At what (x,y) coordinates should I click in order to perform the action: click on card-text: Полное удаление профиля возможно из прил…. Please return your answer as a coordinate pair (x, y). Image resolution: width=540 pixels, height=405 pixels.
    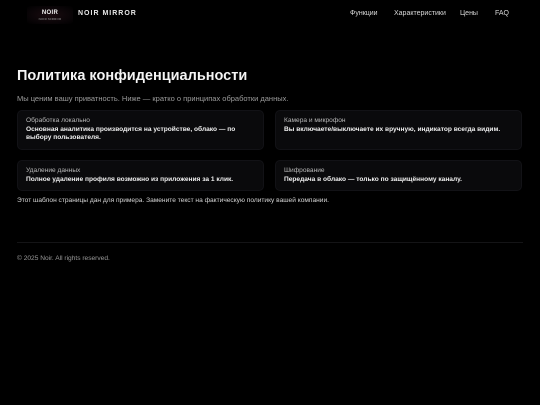
    Looking at the image, I should click on (130, 179).